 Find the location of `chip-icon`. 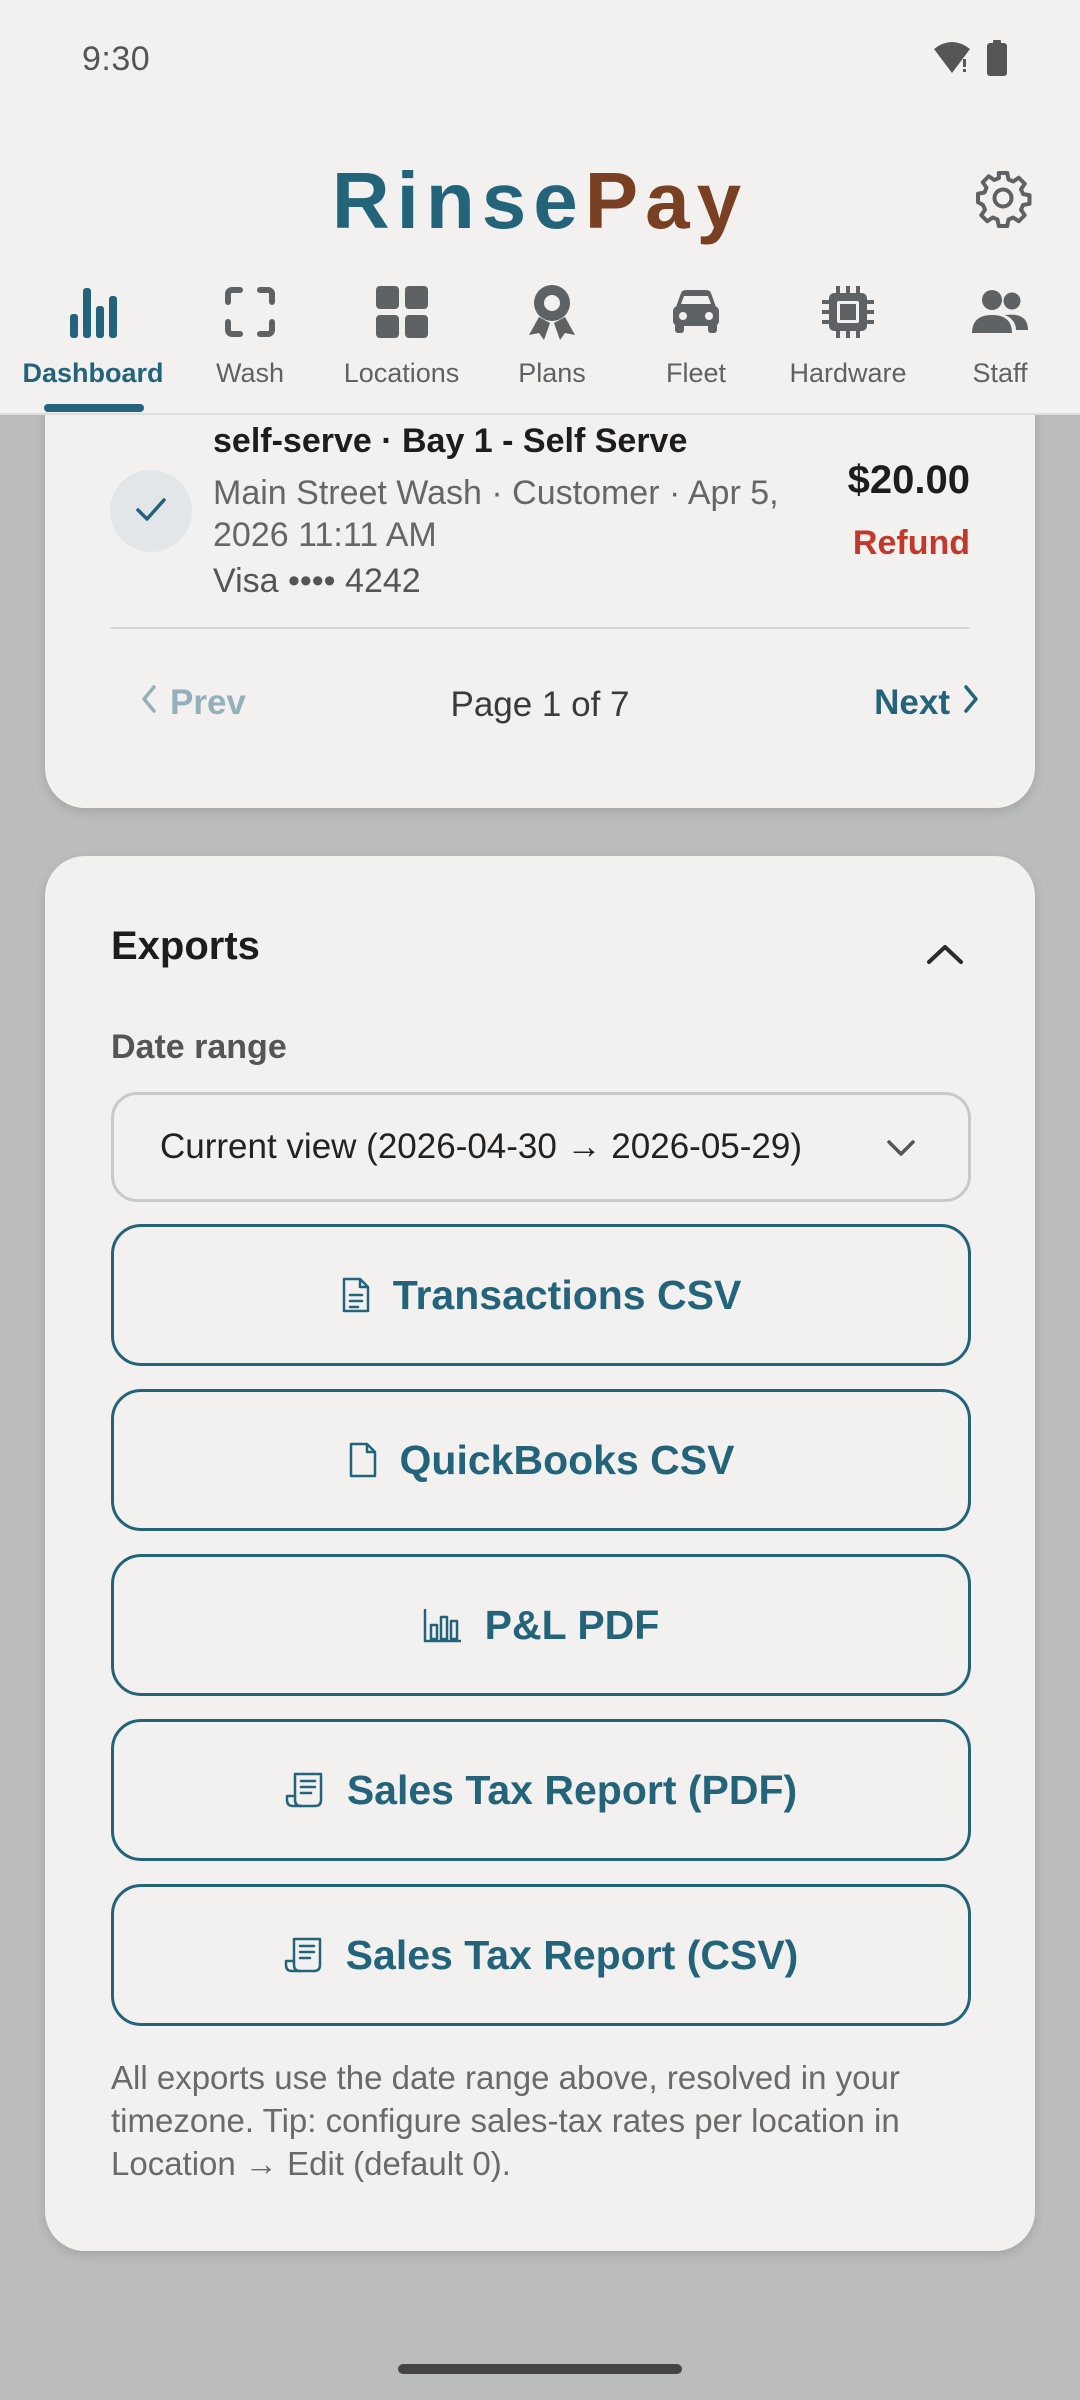

chip-icon is located at coordinates (848, 312).